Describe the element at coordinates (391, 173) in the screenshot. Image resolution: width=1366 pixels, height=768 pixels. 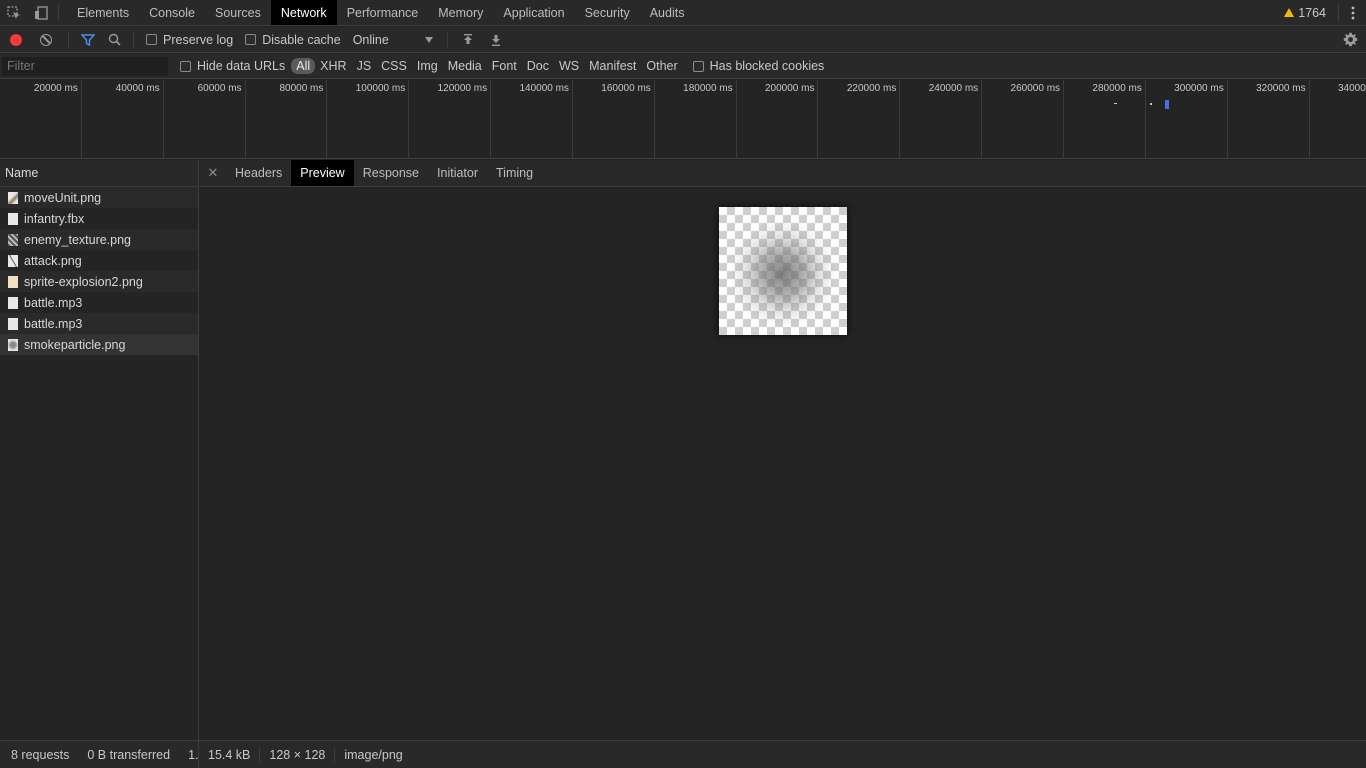
I see `detail-tab-response: Response` at that location.